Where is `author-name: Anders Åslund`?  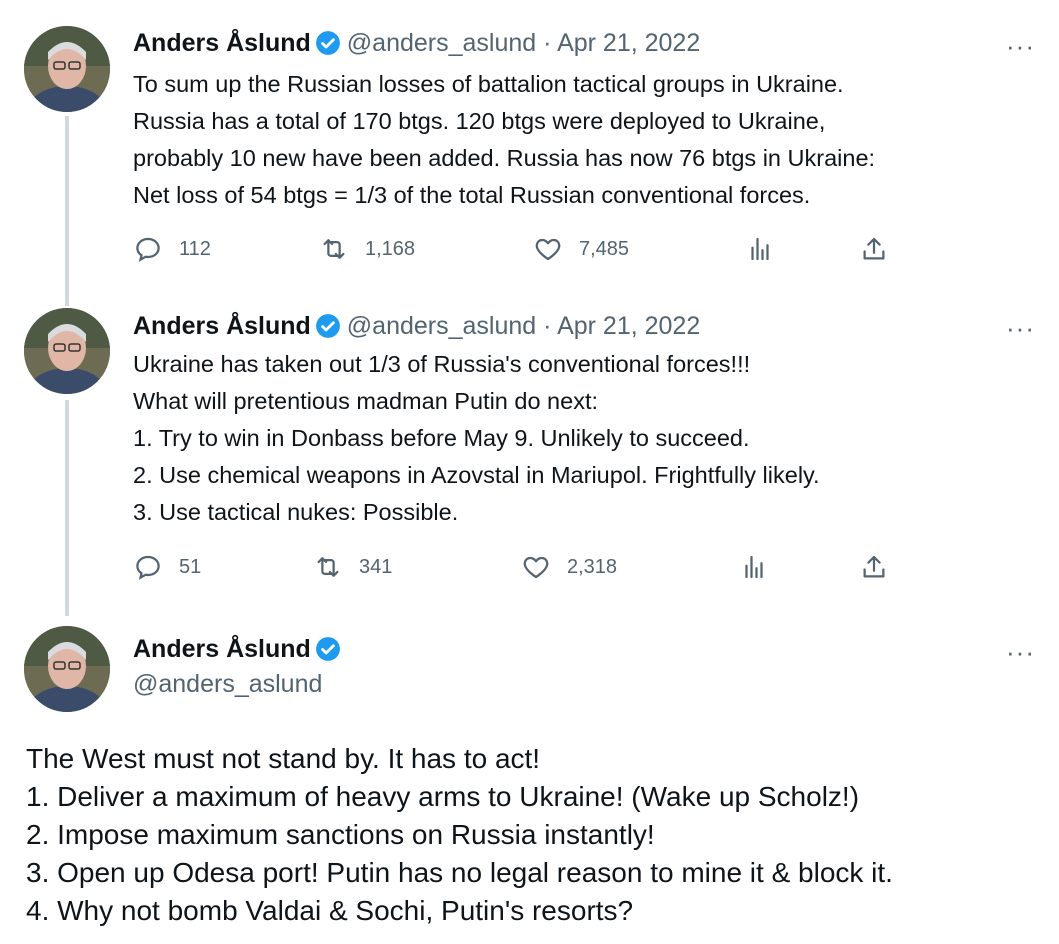
author-name: Anders Åslund is located at coordinates (222, 649).